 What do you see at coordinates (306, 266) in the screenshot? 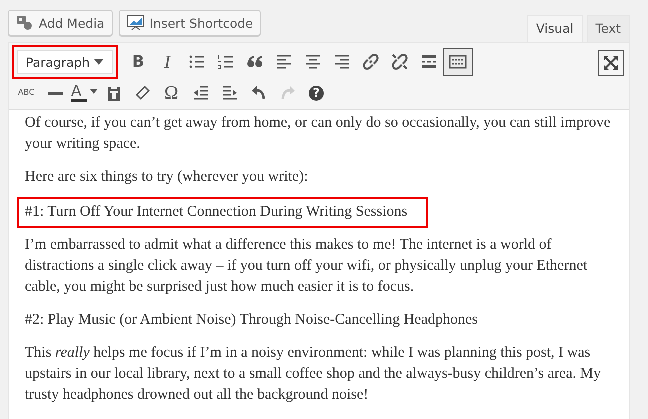
I see `paragraph-text: I’m embarrassed to admit what a difference this makes to me! The internet is a world of distractions a single click away – if you turn off your wifi, or physically unplug your Ethernet cable, you might be surprised just how much easier it is to focus.` at bounding box center [306, 266].